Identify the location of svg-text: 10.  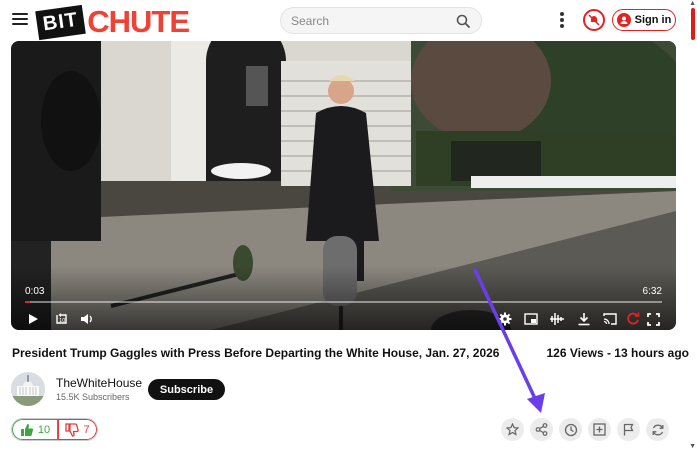
(62, 321).